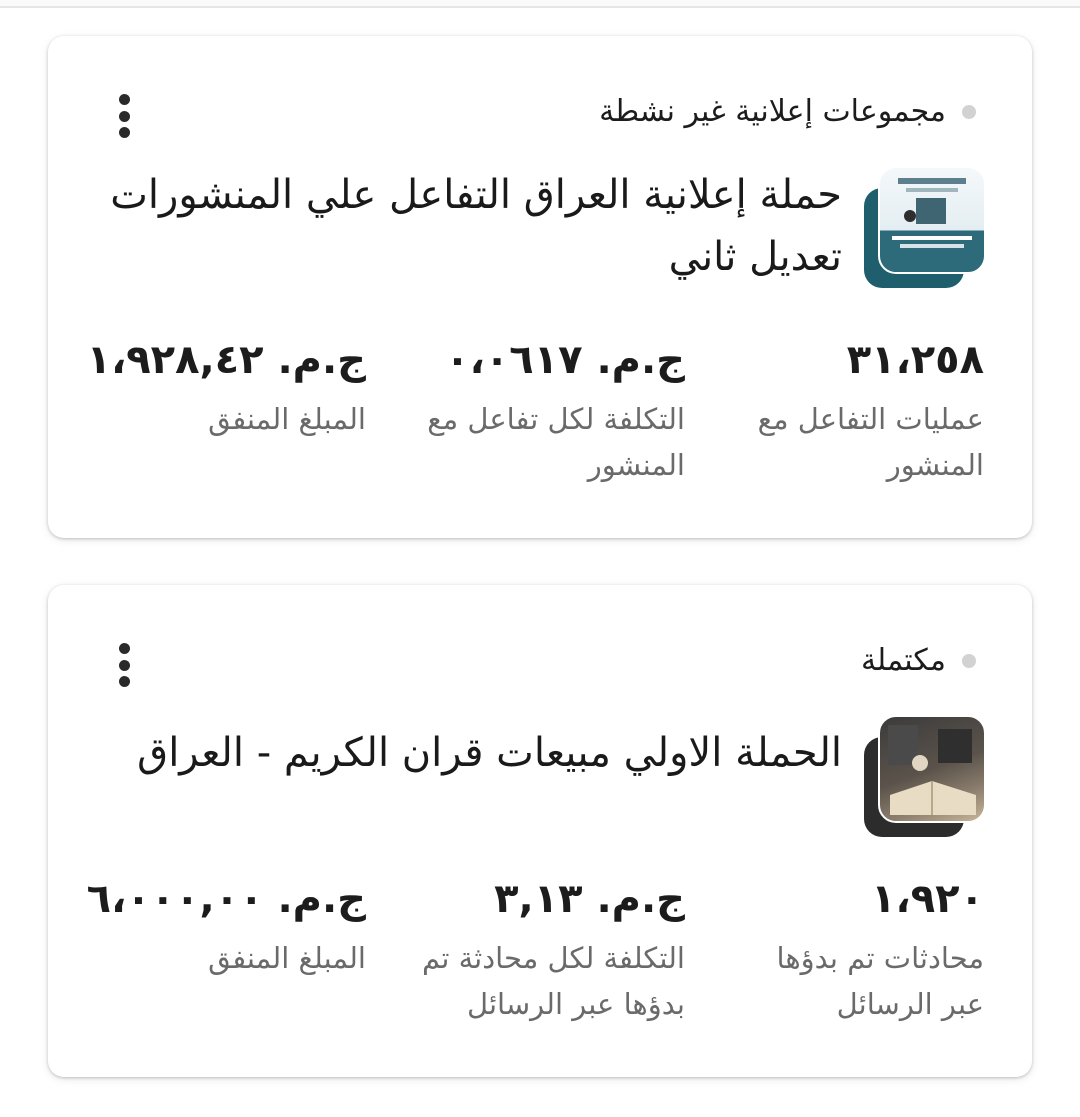 This screenshot has width=1080, height=1117. I want to click on metric-results: ٣١،٢٥٨ عمليات التفاعل مع المنشور, so click(859, 410).